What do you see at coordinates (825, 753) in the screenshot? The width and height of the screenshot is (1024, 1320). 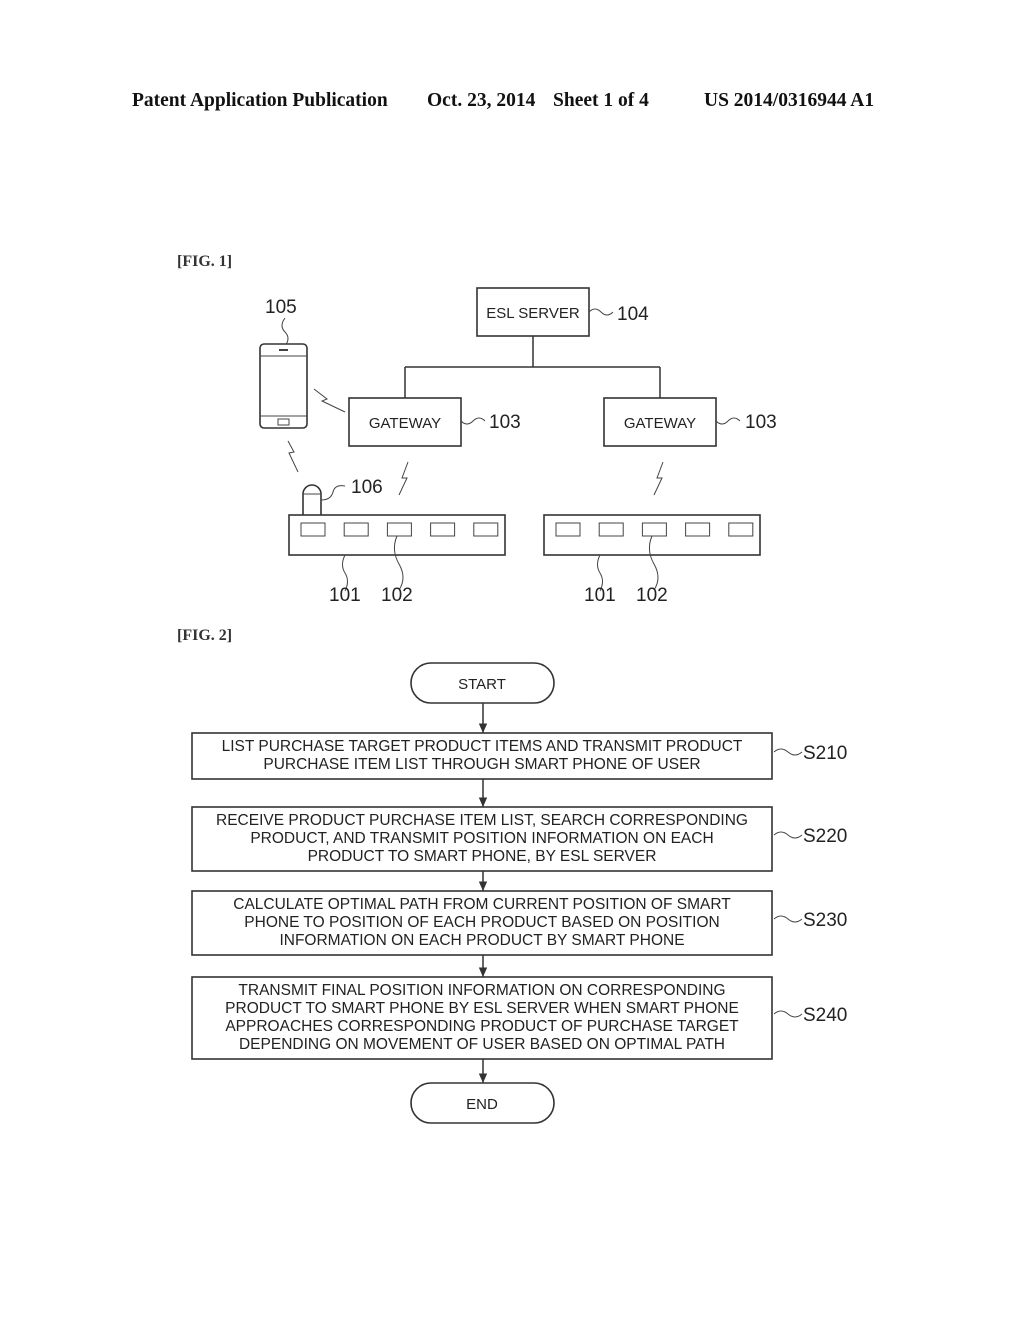 I see `step-ref: S210` at bounding box center [825, 753].